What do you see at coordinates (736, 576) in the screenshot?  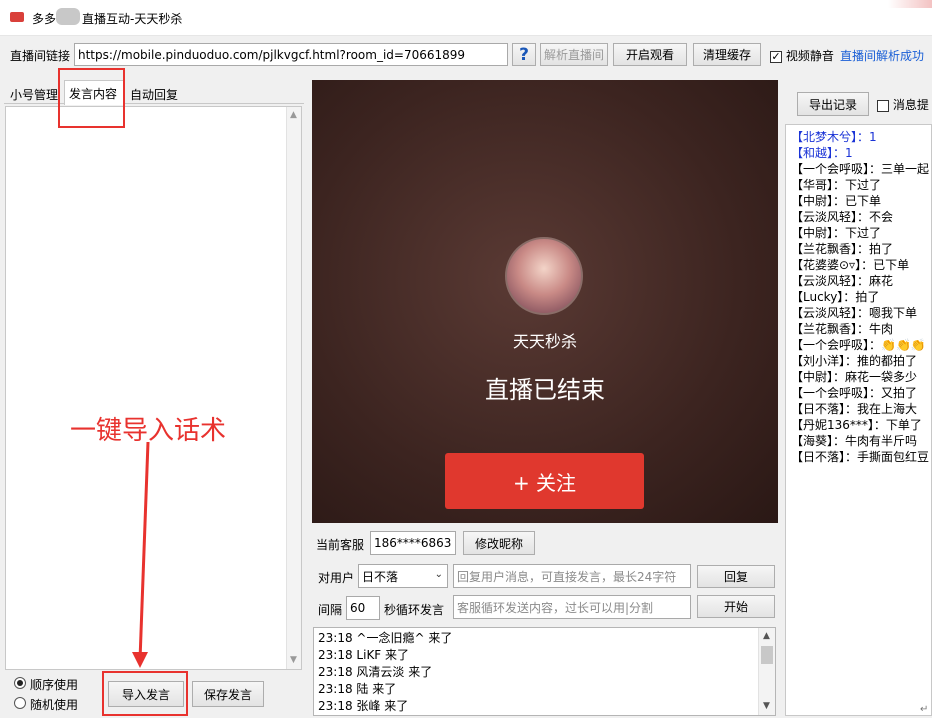 I see `reply-button: 回复` at bounding box center [736, 576].